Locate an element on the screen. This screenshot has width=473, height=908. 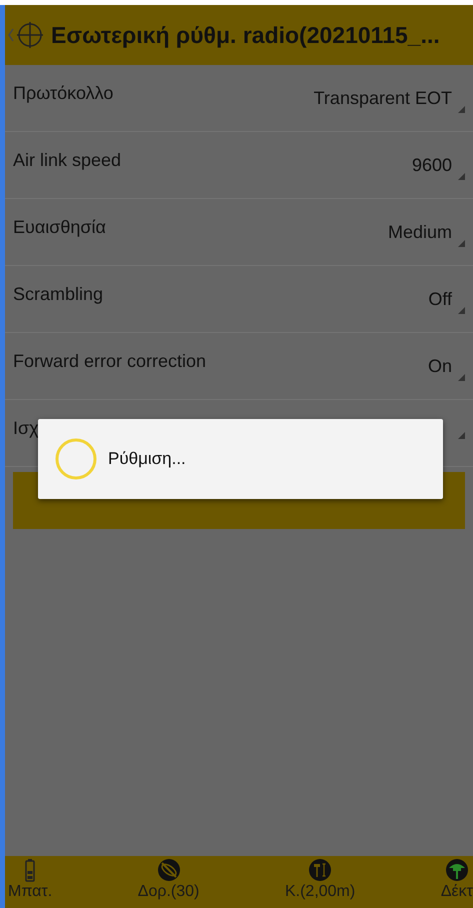
receiver-icon is located at coordinates (456, 870).